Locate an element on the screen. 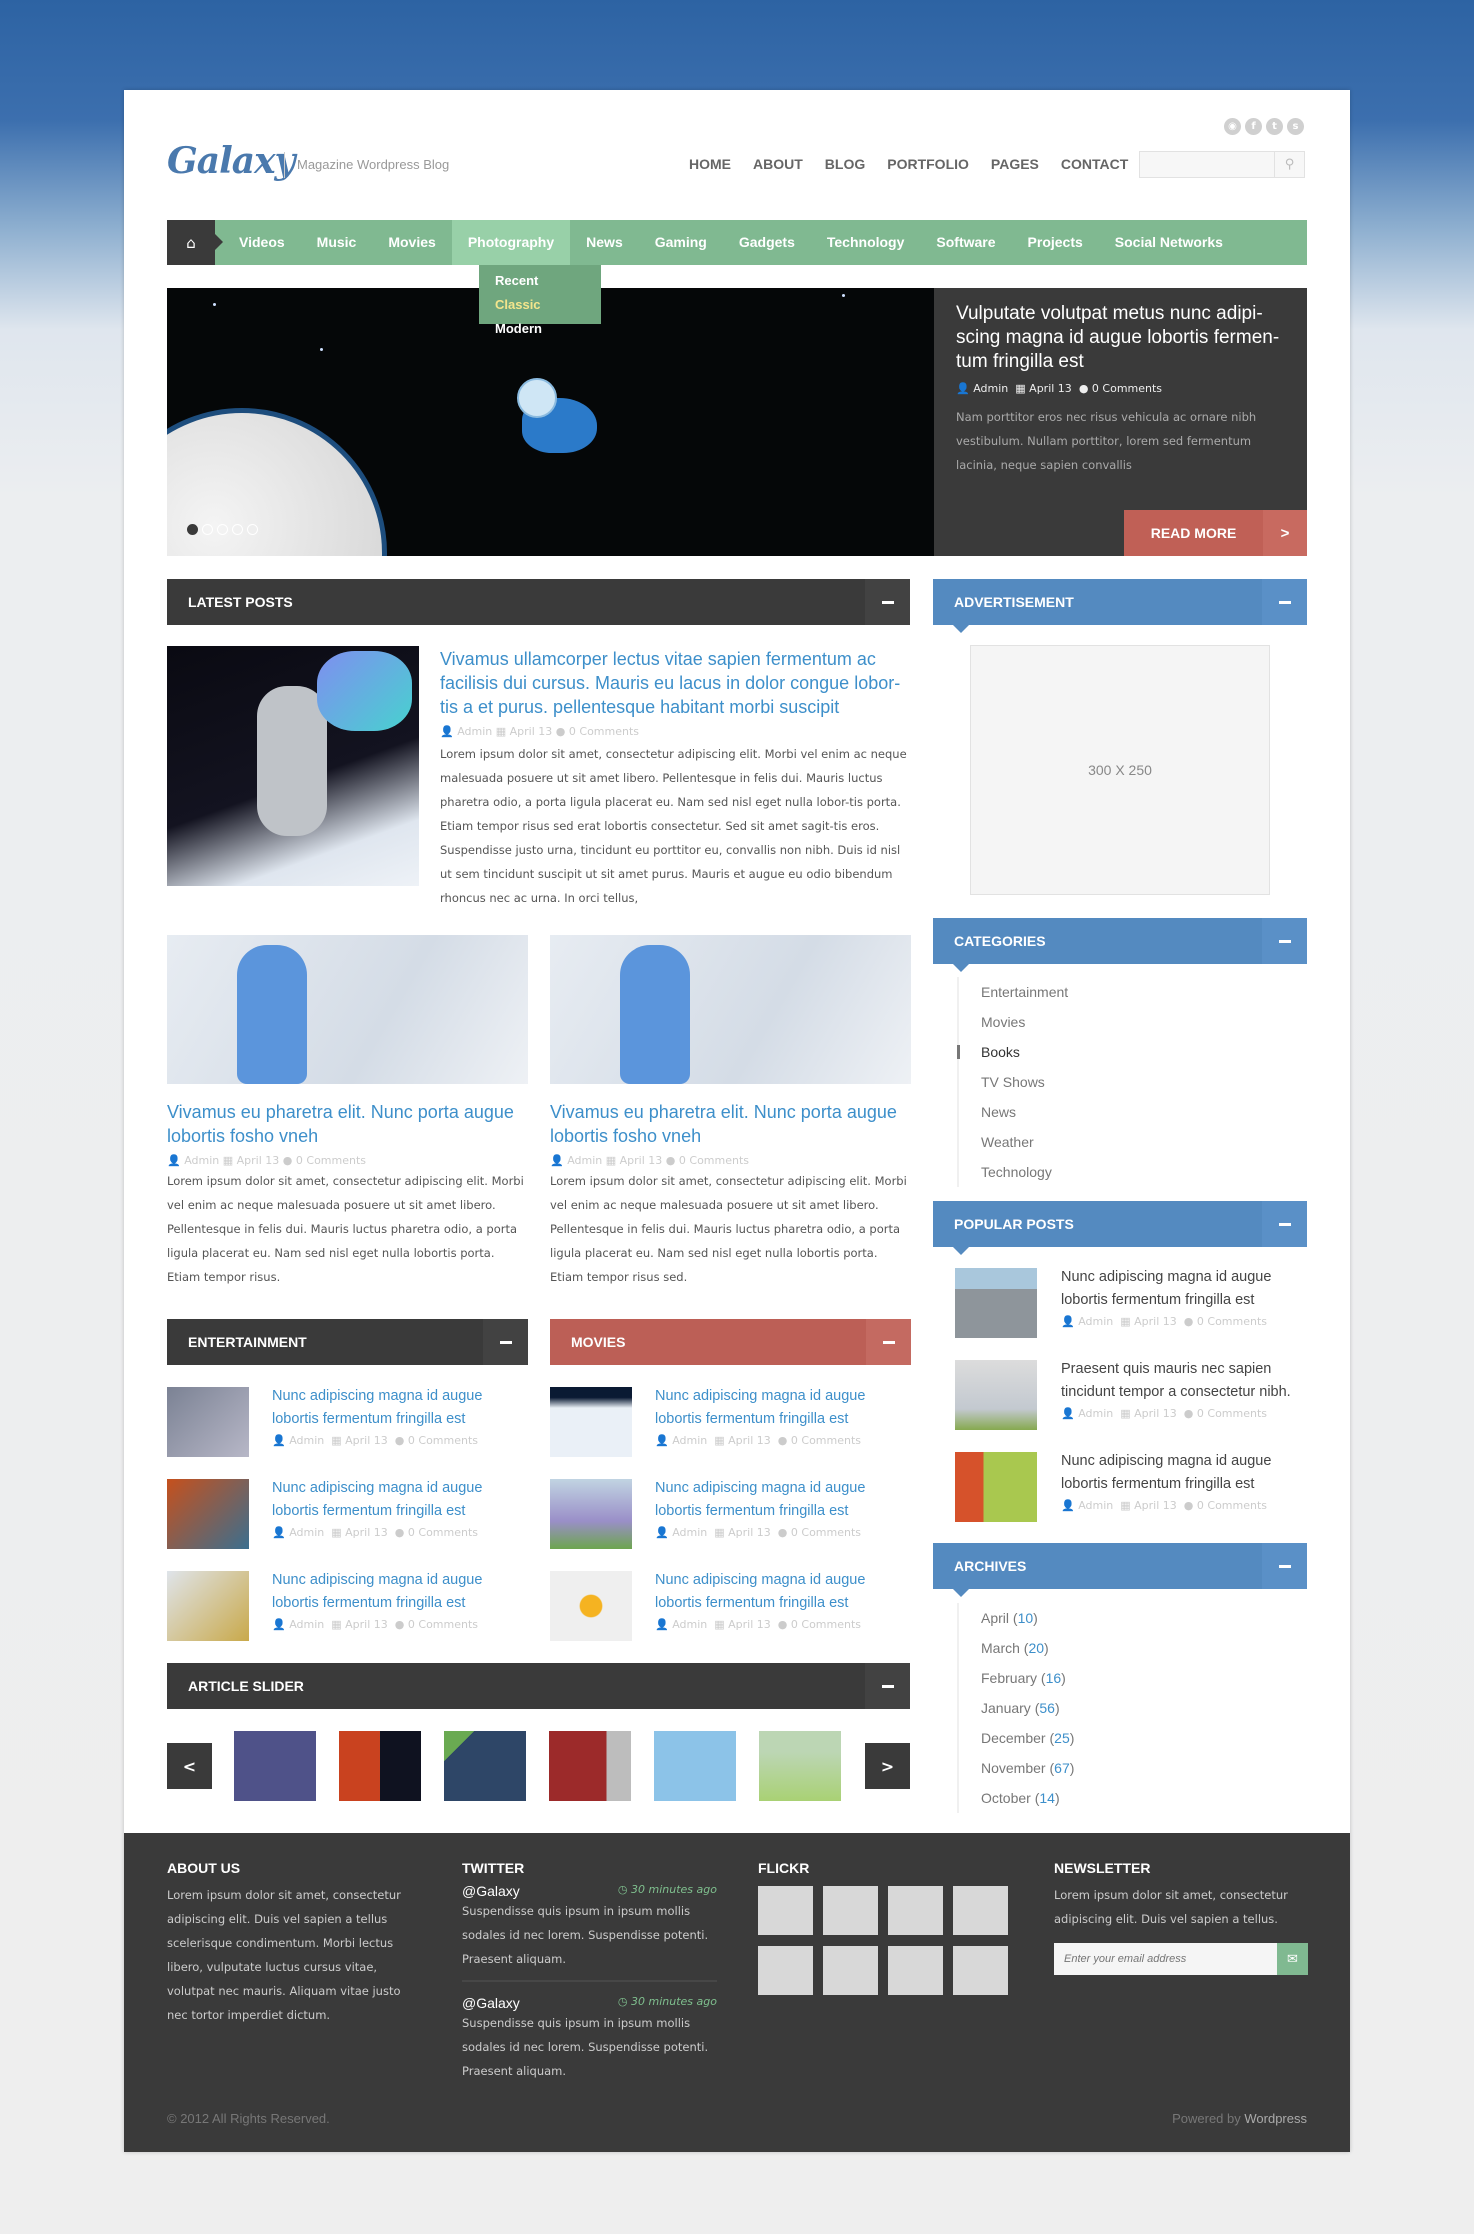 Image resolution: width=1474 pixels, height=2234 pixels. wordpress-link: Wordpress is located at coordinates (1275, 2118).